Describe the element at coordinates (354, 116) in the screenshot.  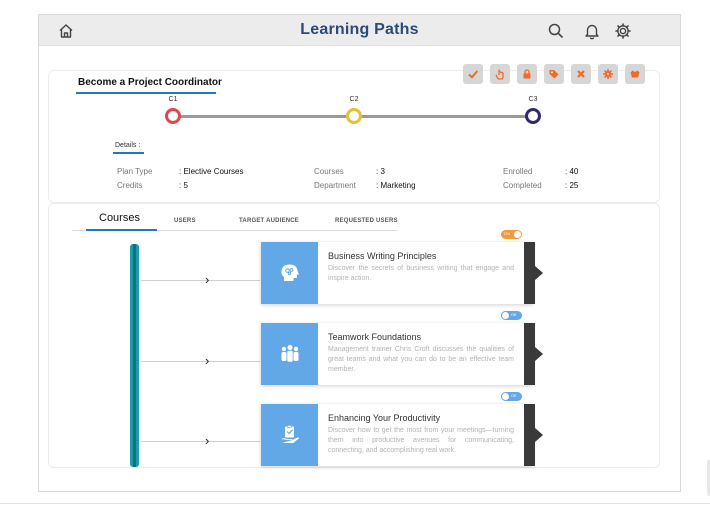
I see `checkpoint-c2` at that location.